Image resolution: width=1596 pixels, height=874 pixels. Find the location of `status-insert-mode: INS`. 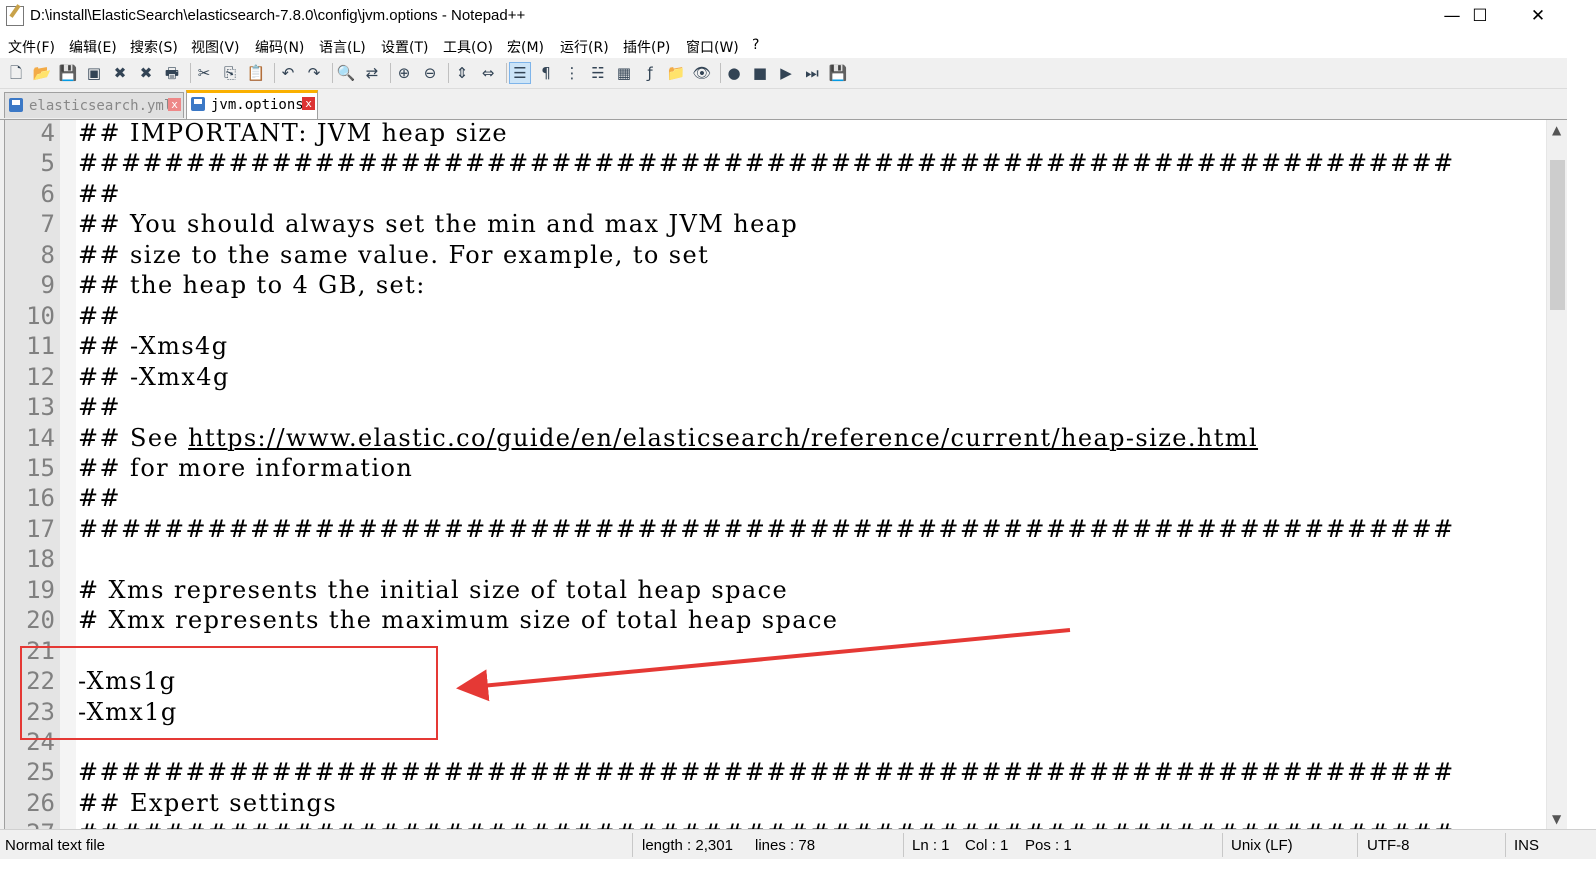

status-insert-mode: INS is located at coordinates (1526, 845).